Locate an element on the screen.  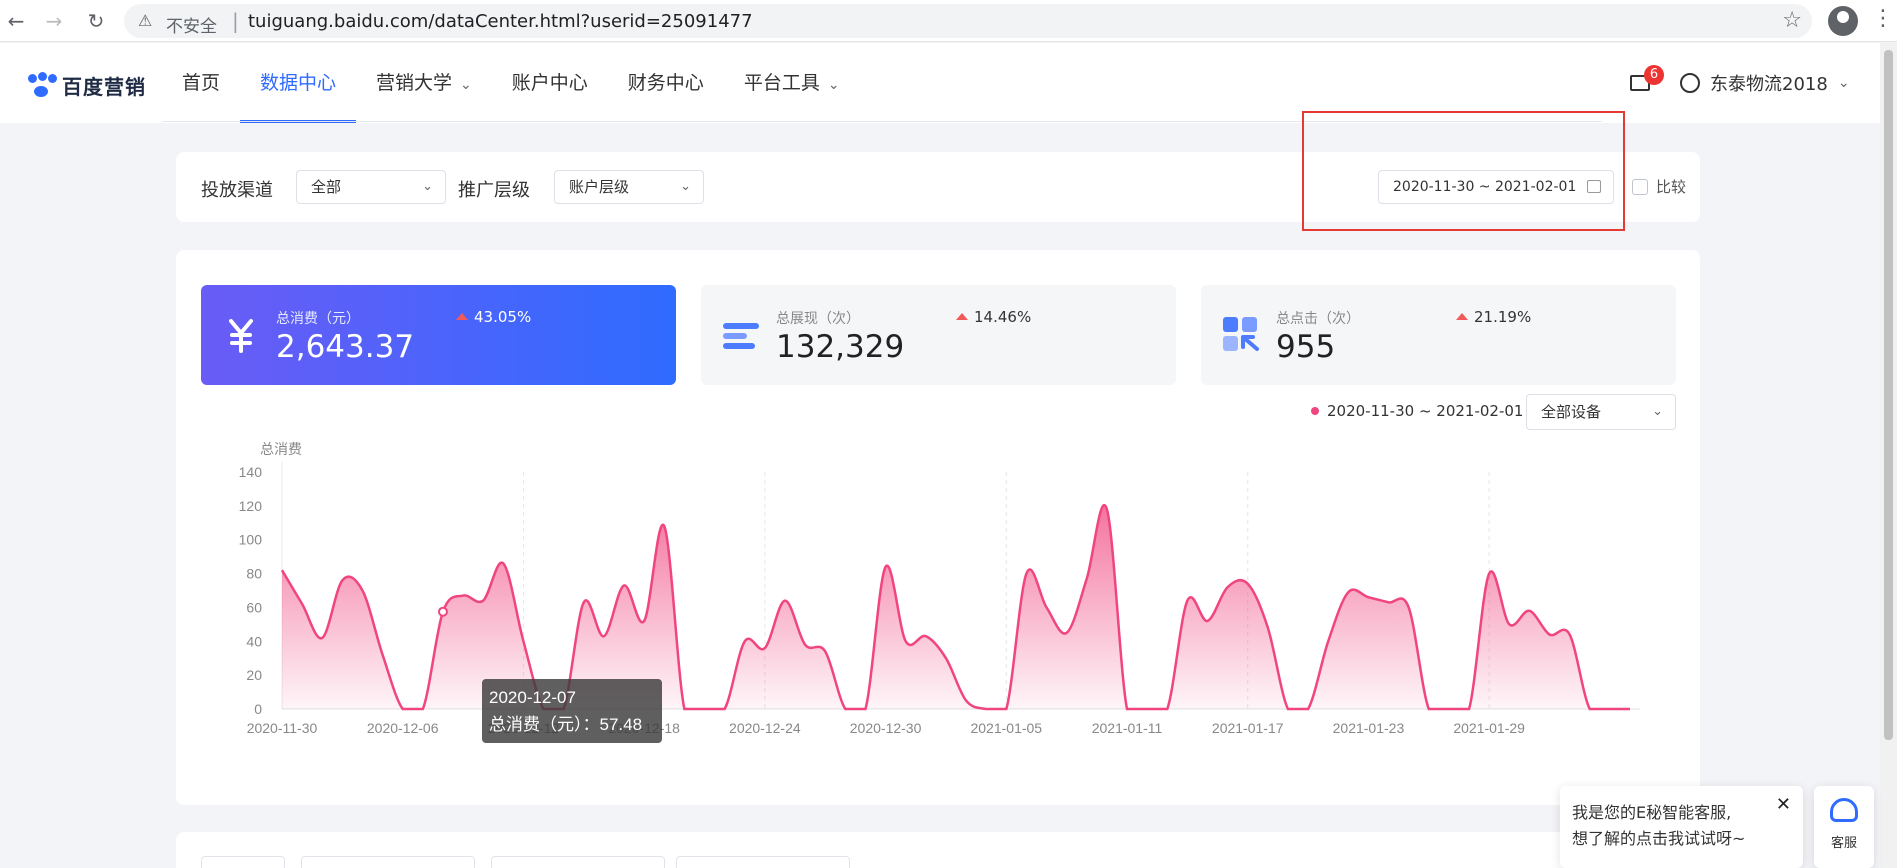
profile-avatar-icon is located at coordinates (1843, 21).